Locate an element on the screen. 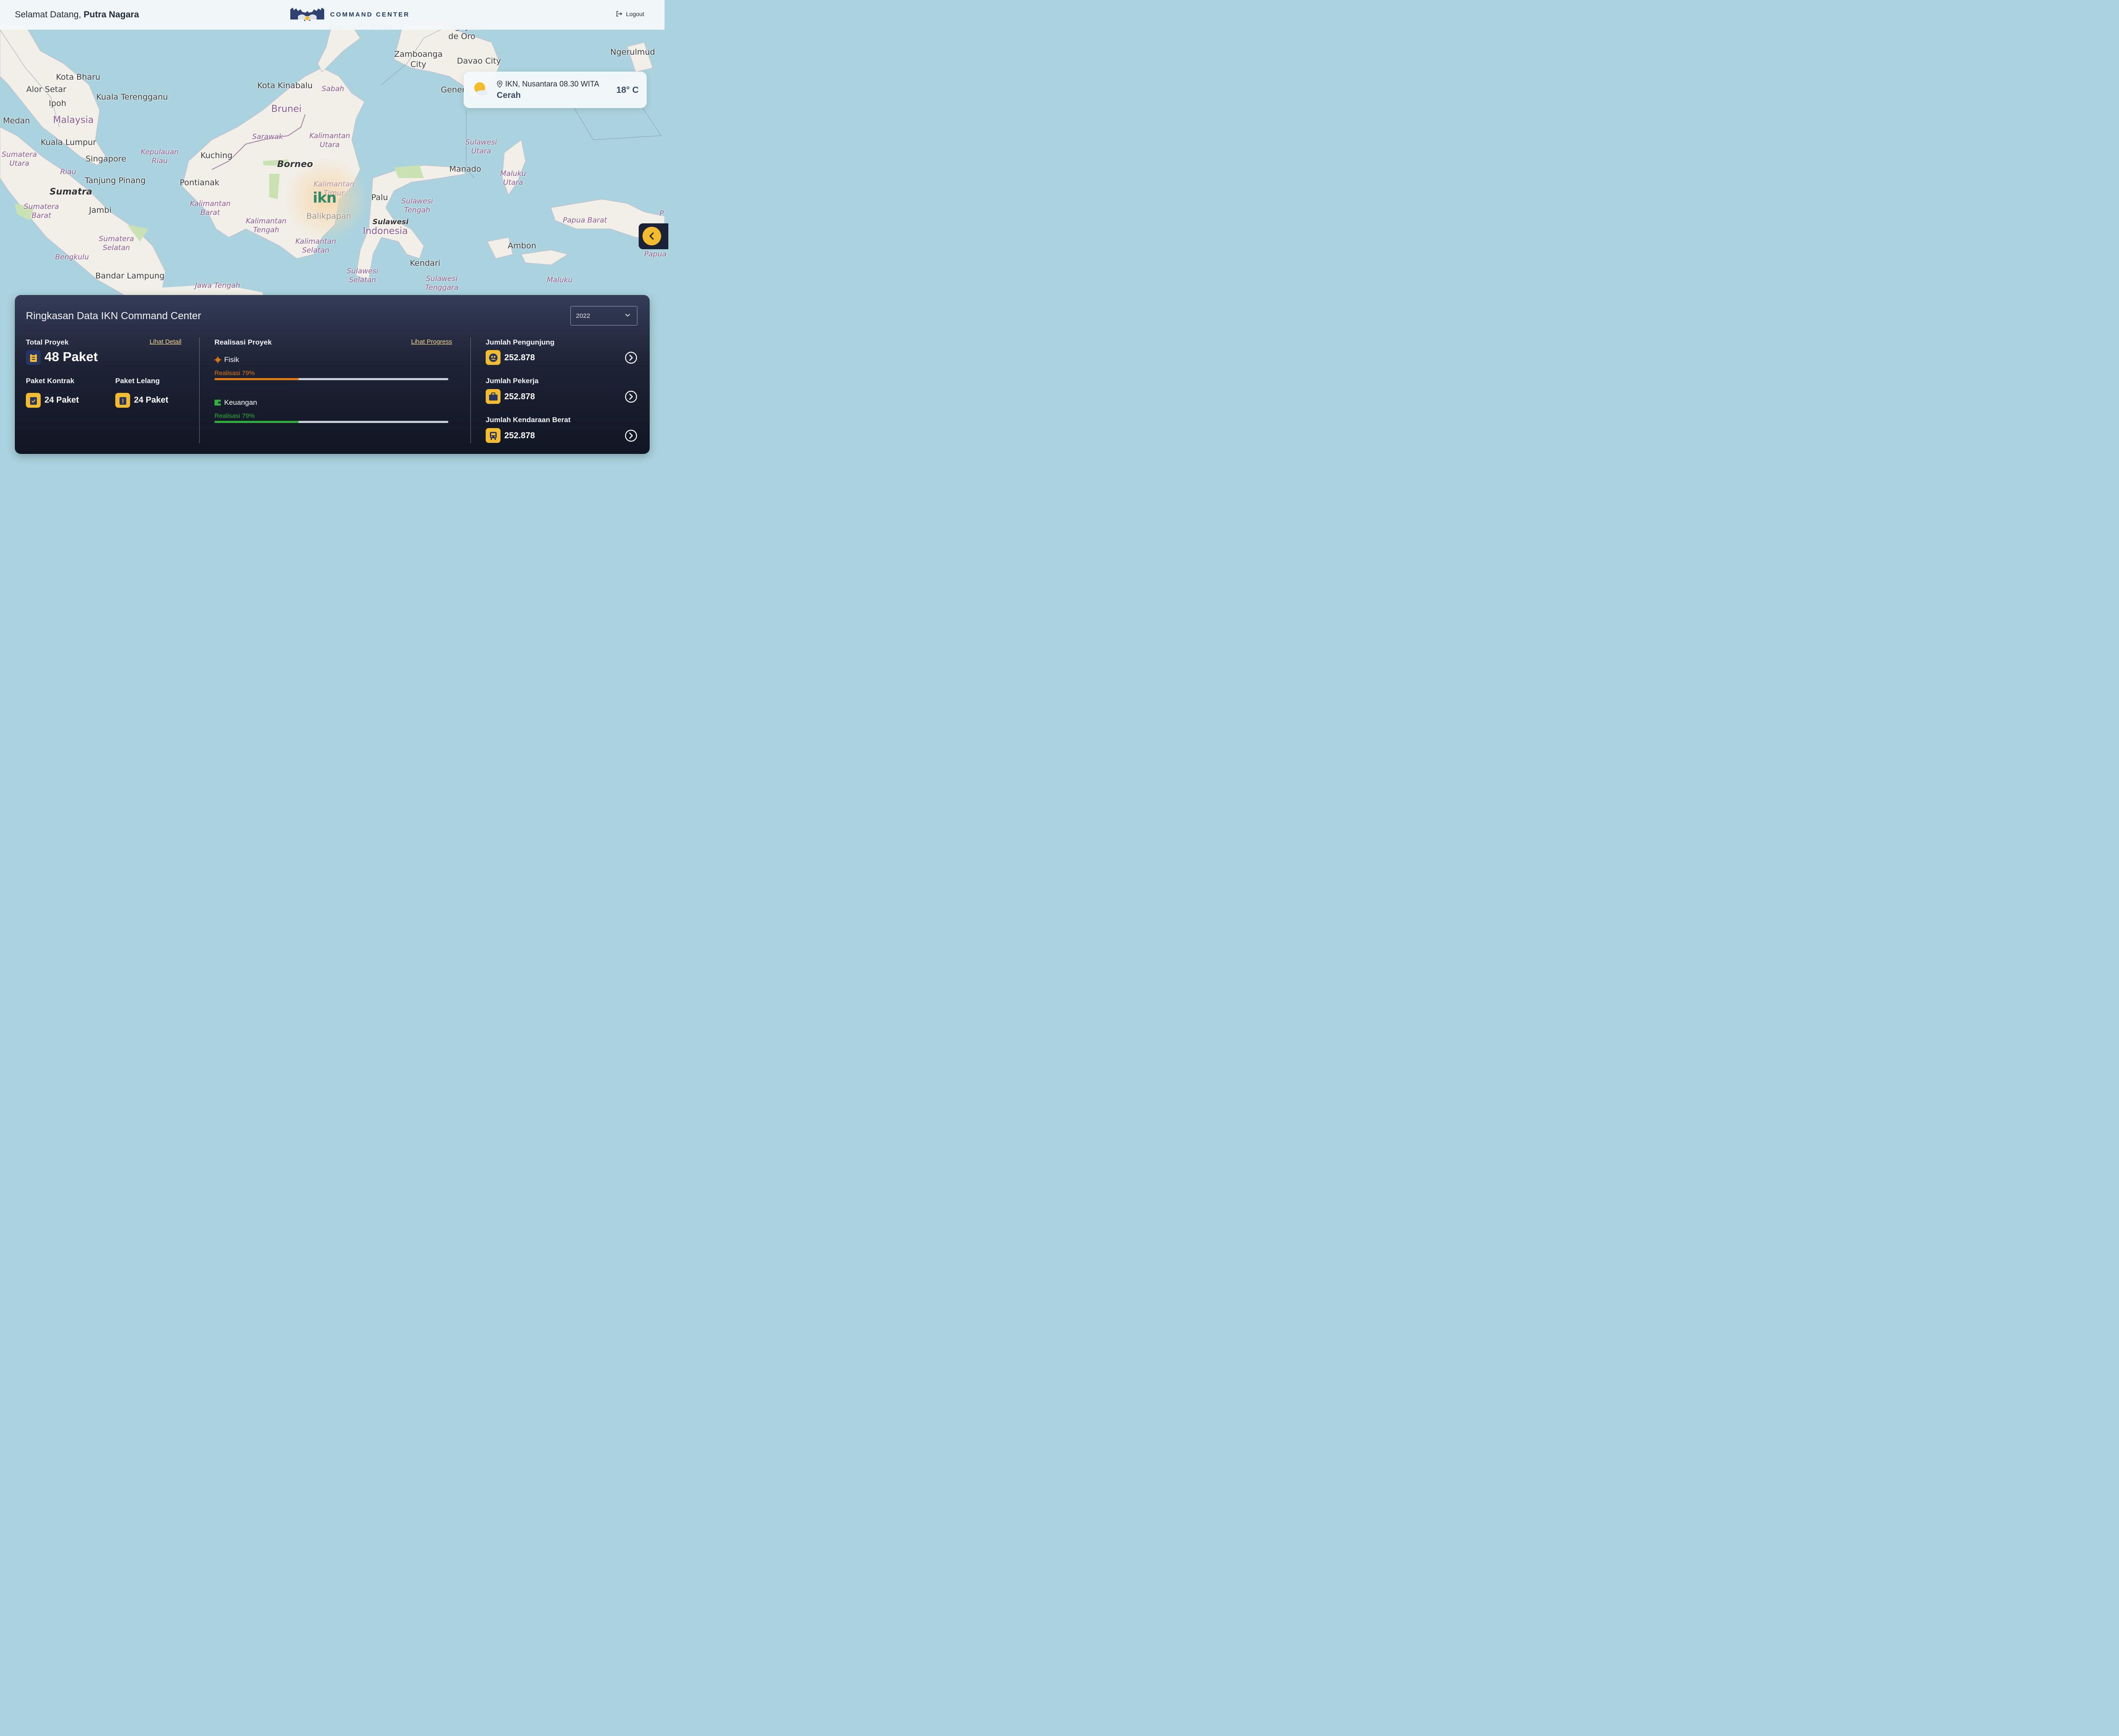 The width and height of the screenshot is (2119, 1736). map-label: Ipoh is located at coordinates (58, 103).